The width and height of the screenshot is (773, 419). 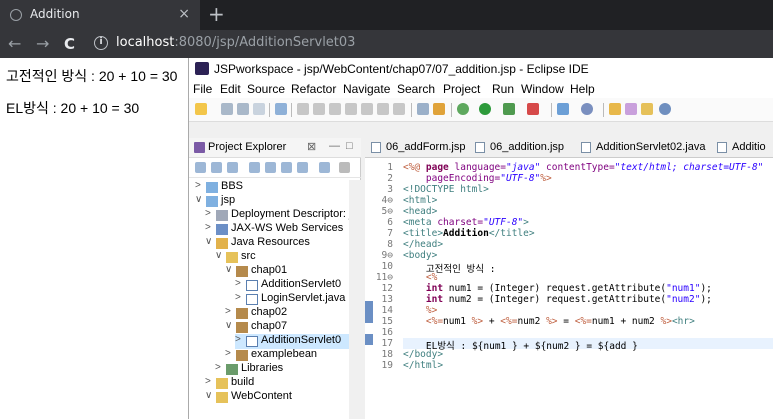 What do you see at coordinates (351, 109) in the screenshot?
I see `disconnect-icon` at bounding box center [351, 109].